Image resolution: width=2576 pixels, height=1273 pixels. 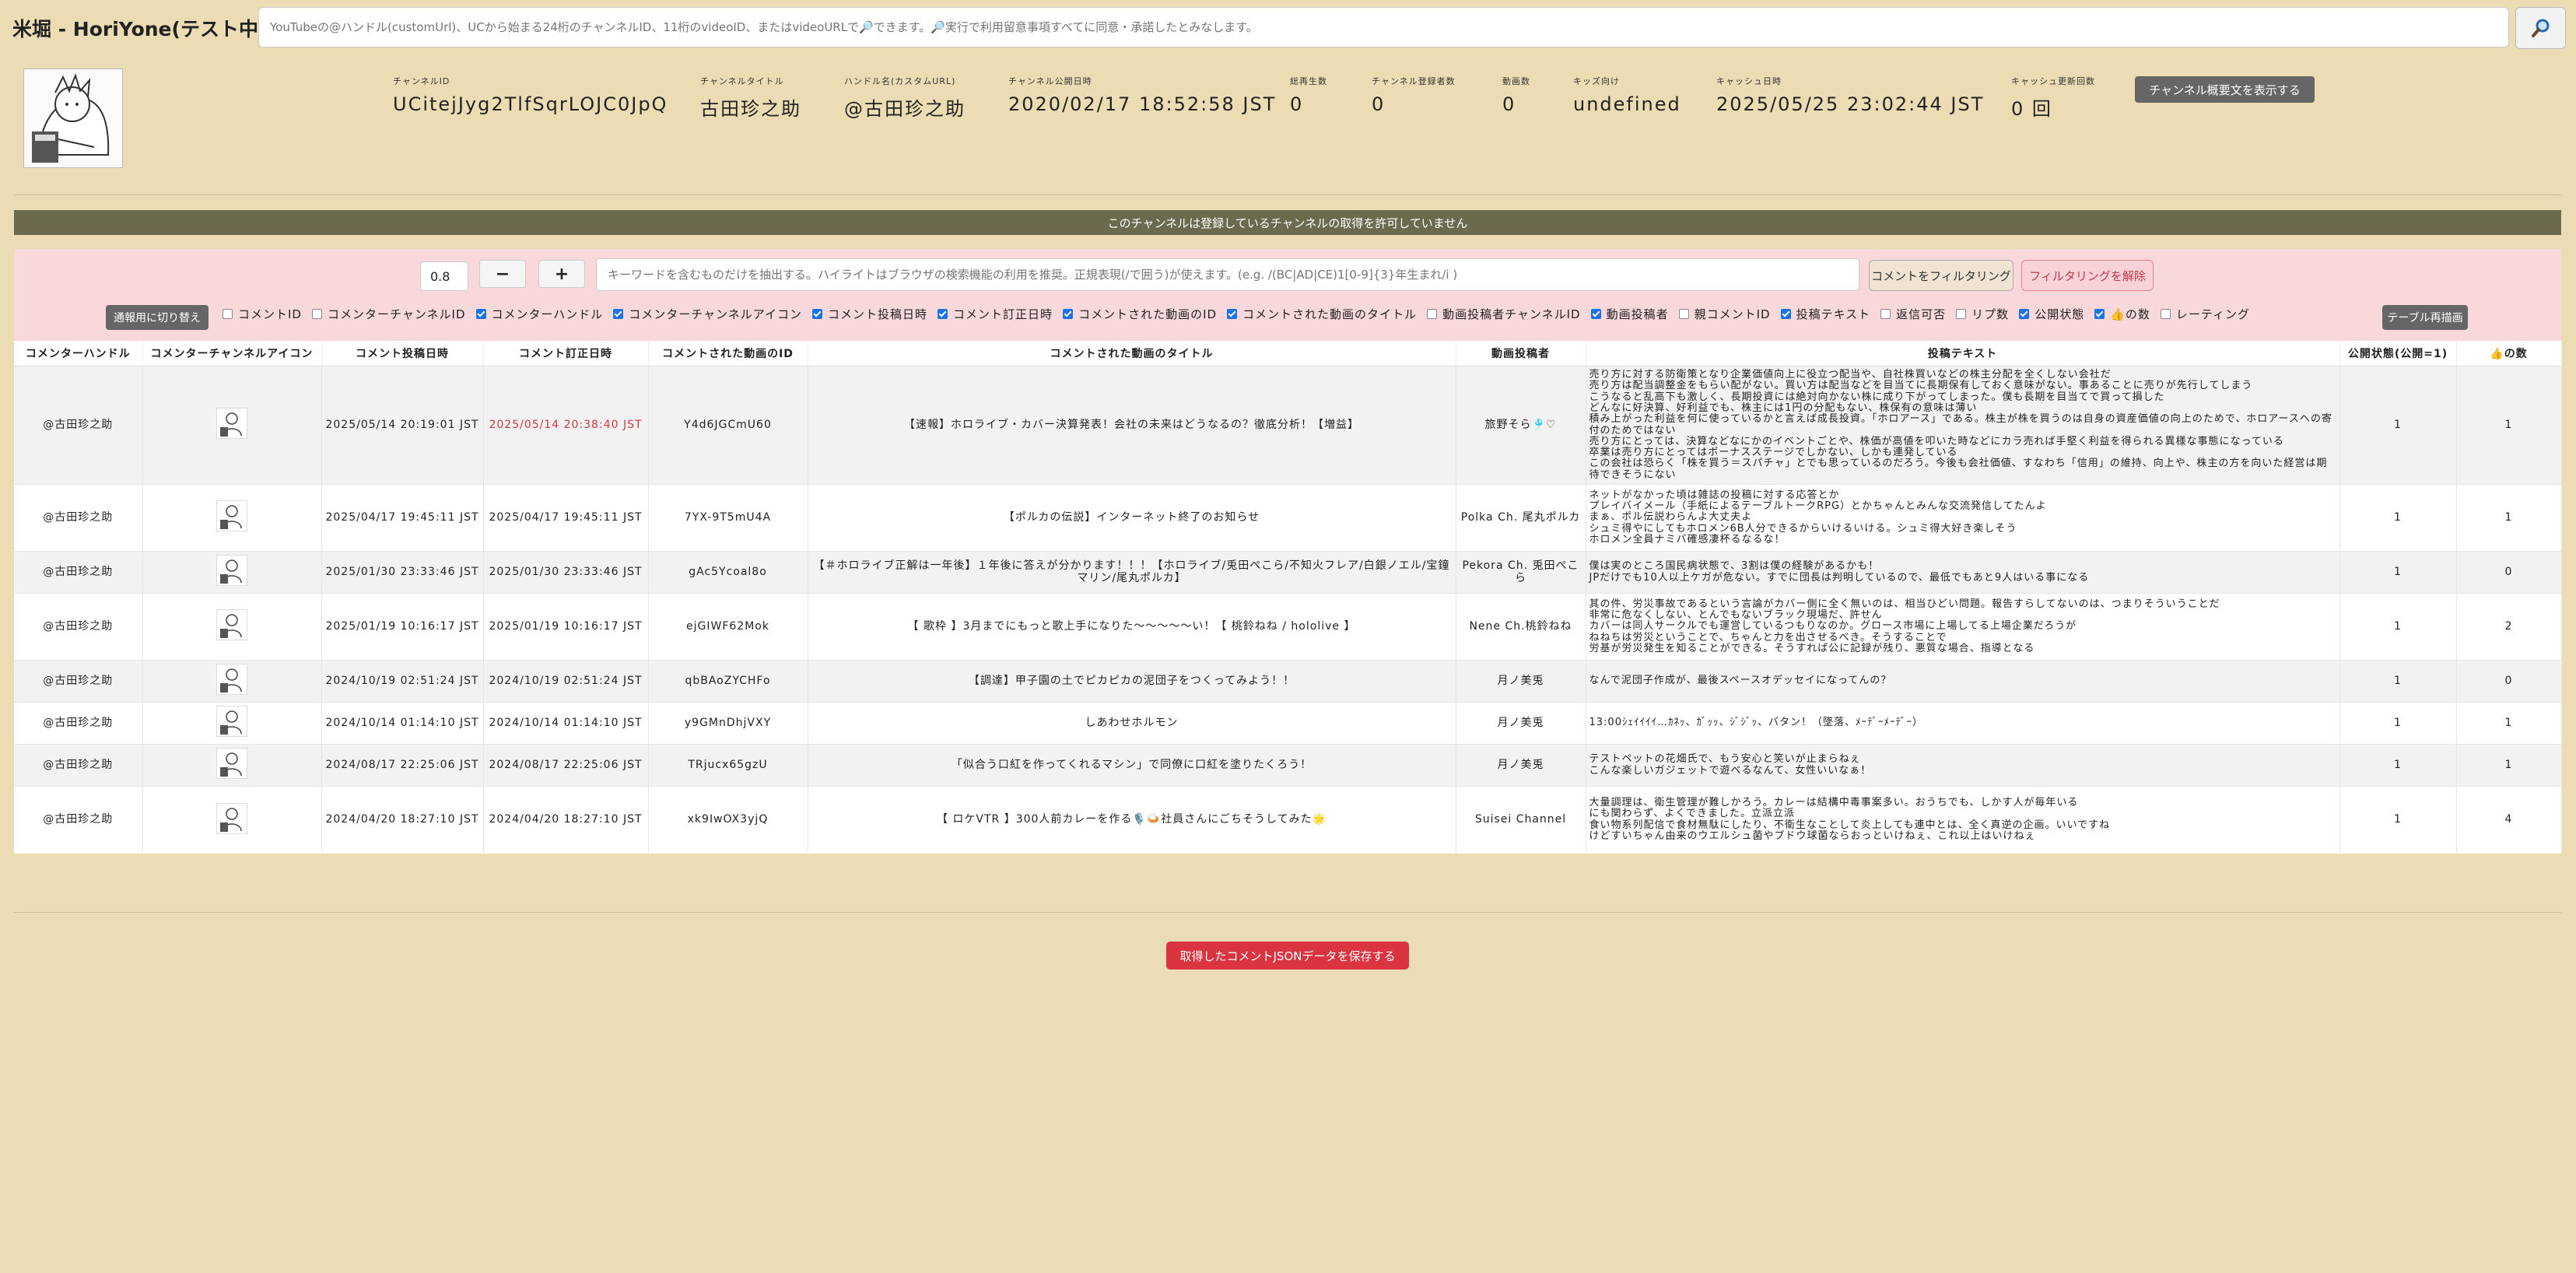 I want to click on column-header: 公開状態(公開=1), so click(x=2398, y=353).